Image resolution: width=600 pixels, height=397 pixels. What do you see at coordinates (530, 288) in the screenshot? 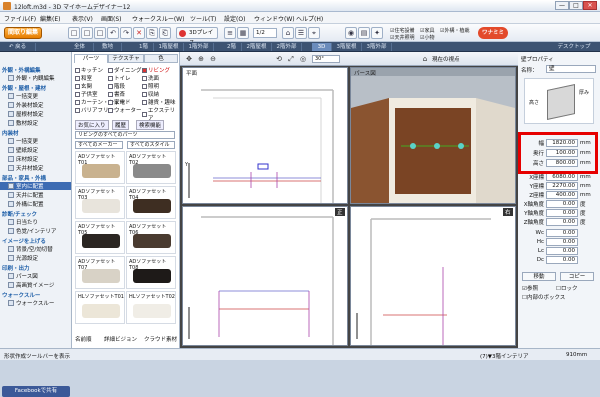
I see `reference-checkbox: ☑参照` at bounding box center [530, 288].